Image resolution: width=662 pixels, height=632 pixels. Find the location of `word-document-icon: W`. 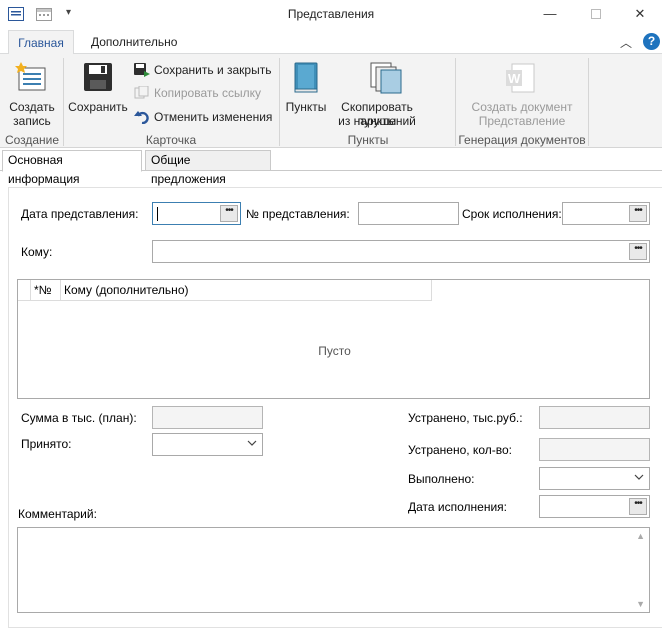

word-document-icon: W is located at coordinates (522, 79).